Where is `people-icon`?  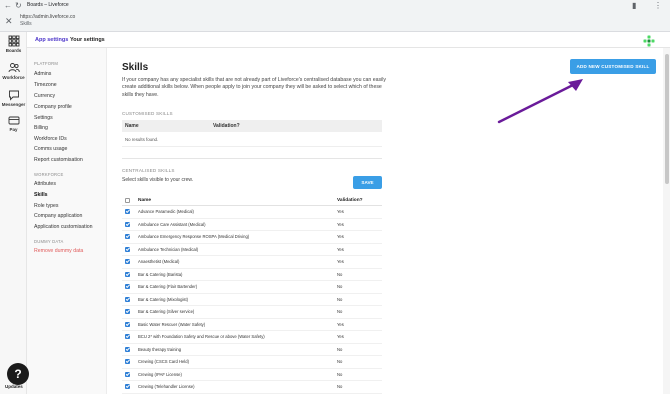
people-icon is located at coordinates (14, 68).